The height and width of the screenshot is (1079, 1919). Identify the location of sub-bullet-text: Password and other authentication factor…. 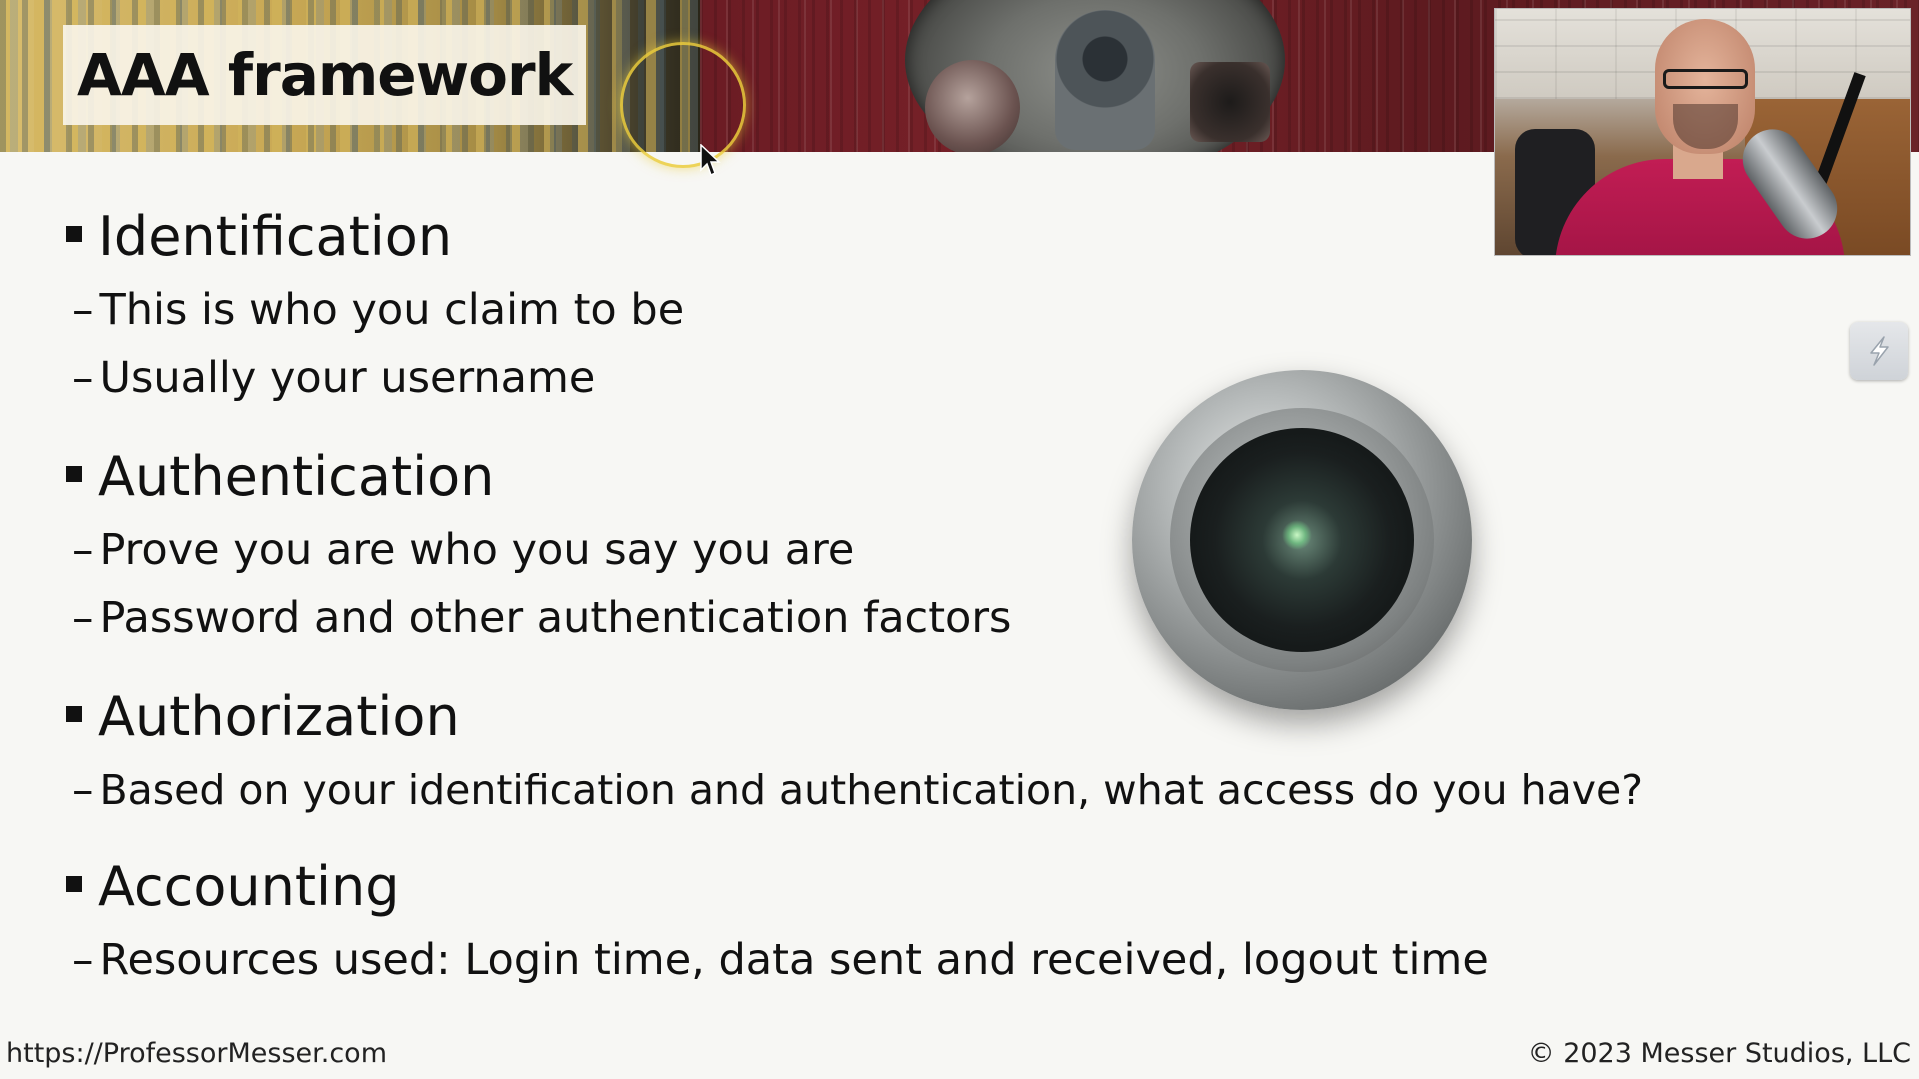
(555, 618).